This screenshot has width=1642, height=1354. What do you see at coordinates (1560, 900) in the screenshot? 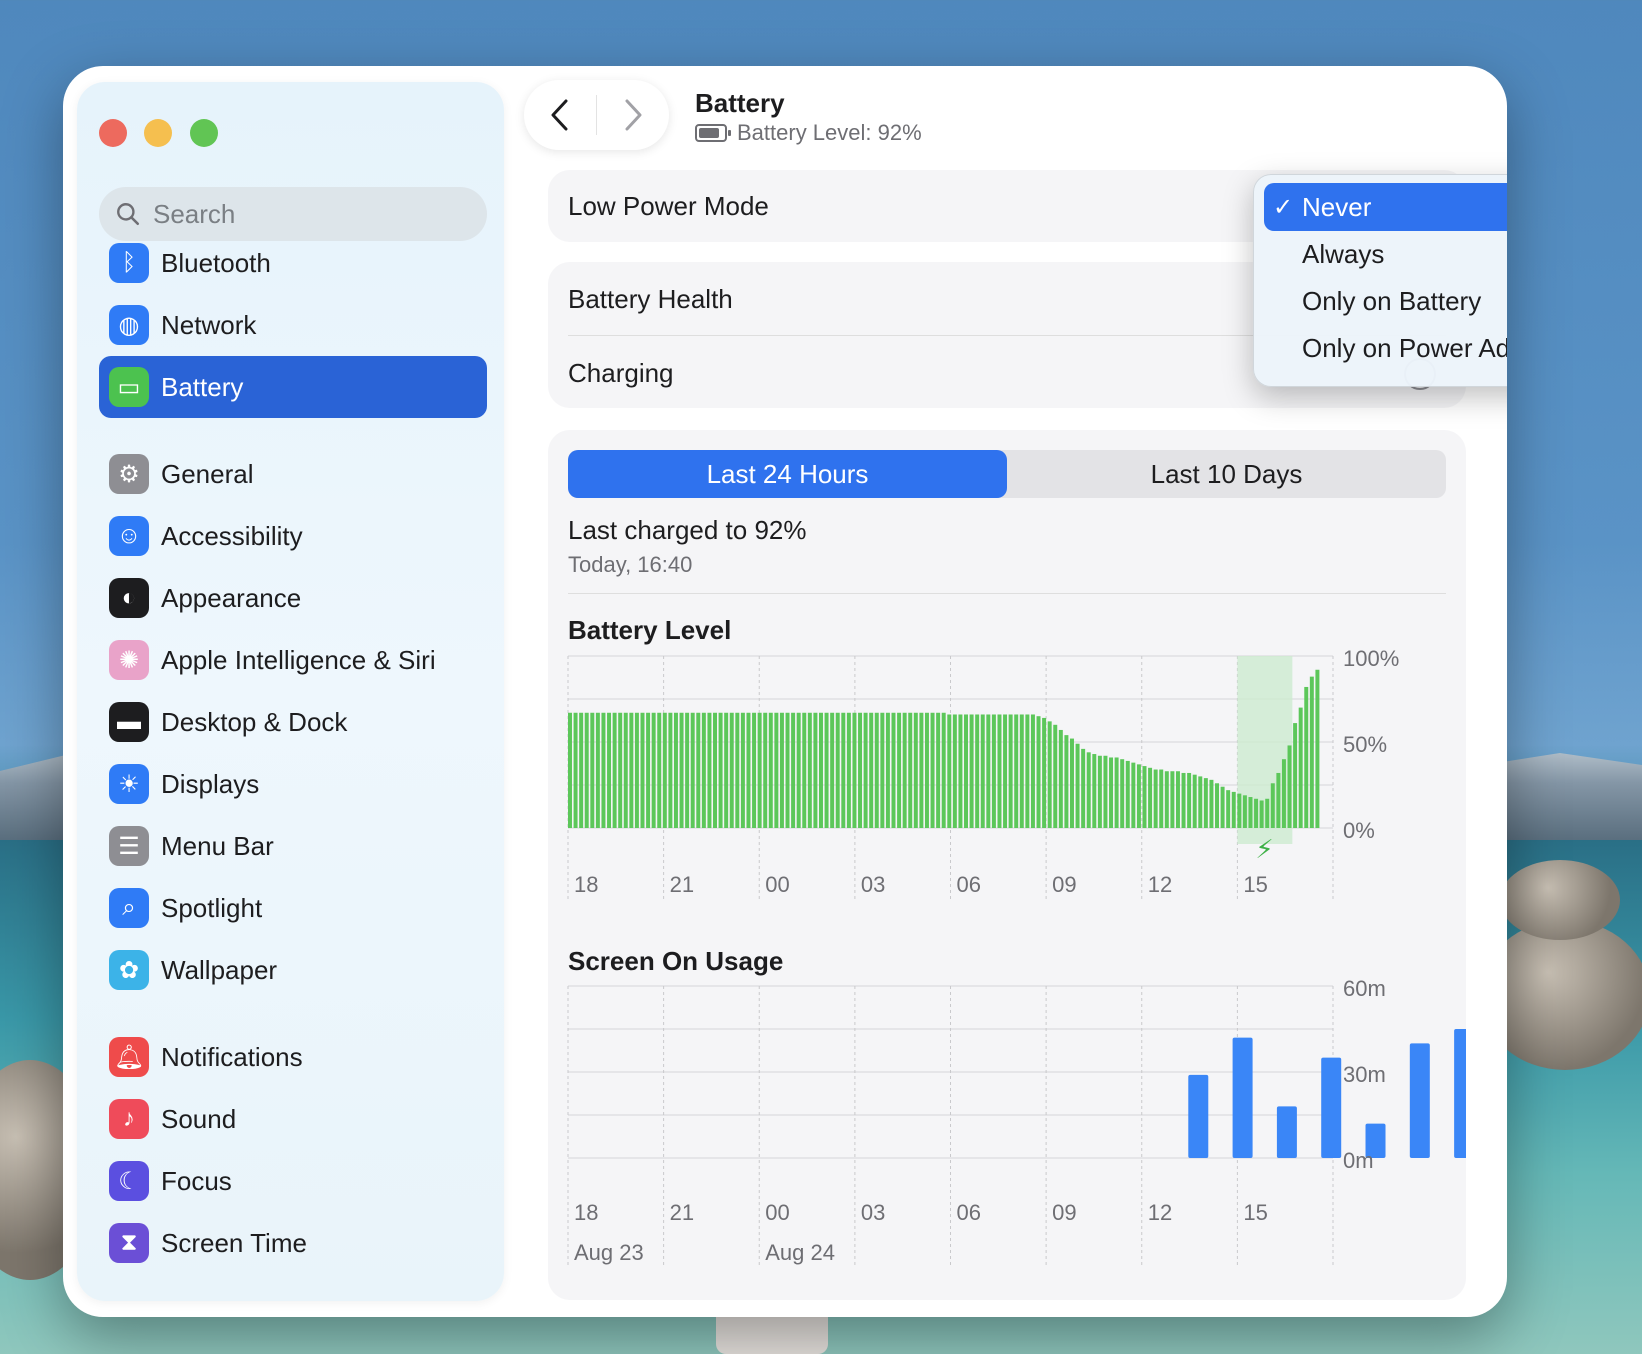
I see `wallpaper-rock` at bounding box center [1560, 900].